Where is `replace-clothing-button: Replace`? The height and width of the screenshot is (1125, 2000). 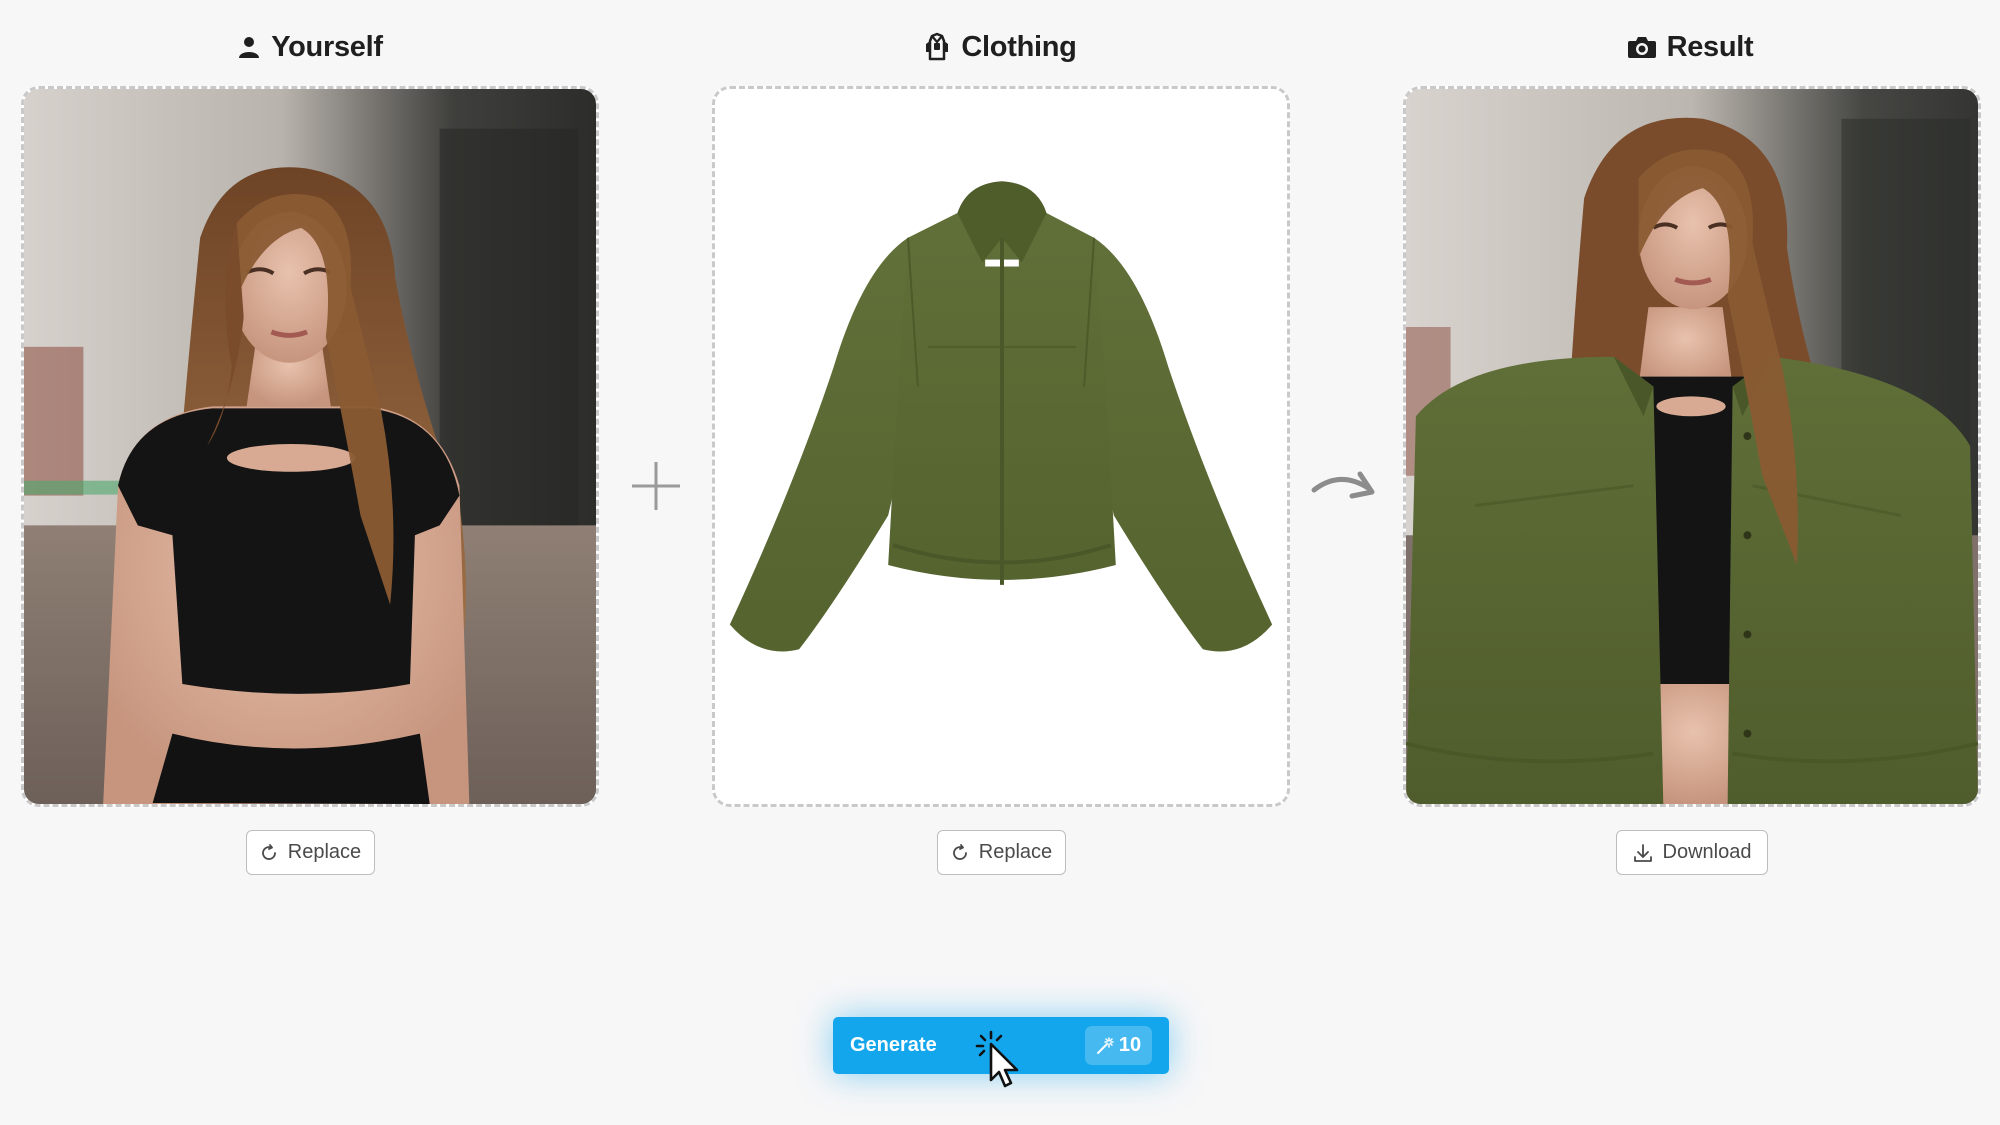 replace-clothing-button: Replace is located at coordinates (1001, 852).